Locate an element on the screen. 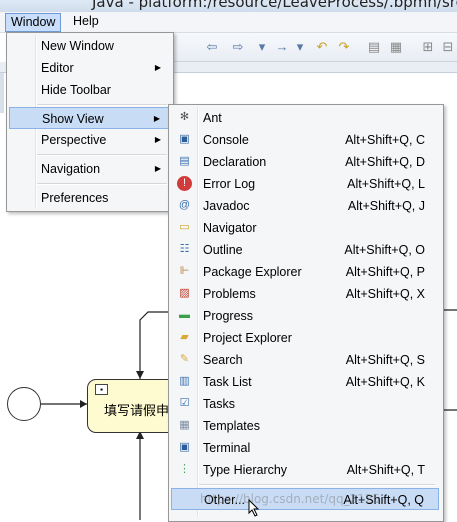 This screenshot has height=522, width=457. type-hierarchy-icon: ⋮ is located at coordinates (184, 469).